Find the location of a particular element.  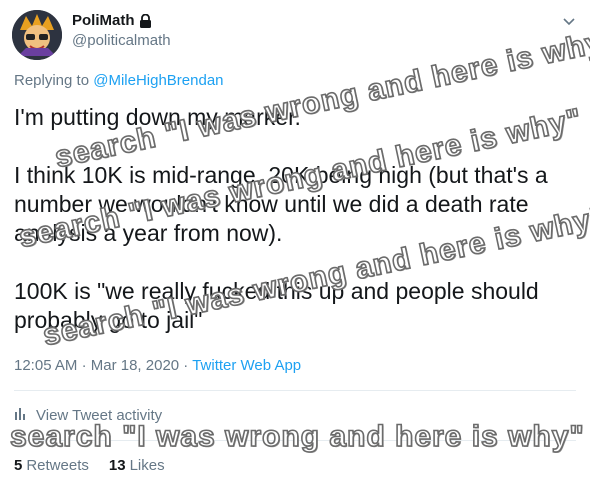

display-name-row: PoliMath is located at coordinates (112, 20).